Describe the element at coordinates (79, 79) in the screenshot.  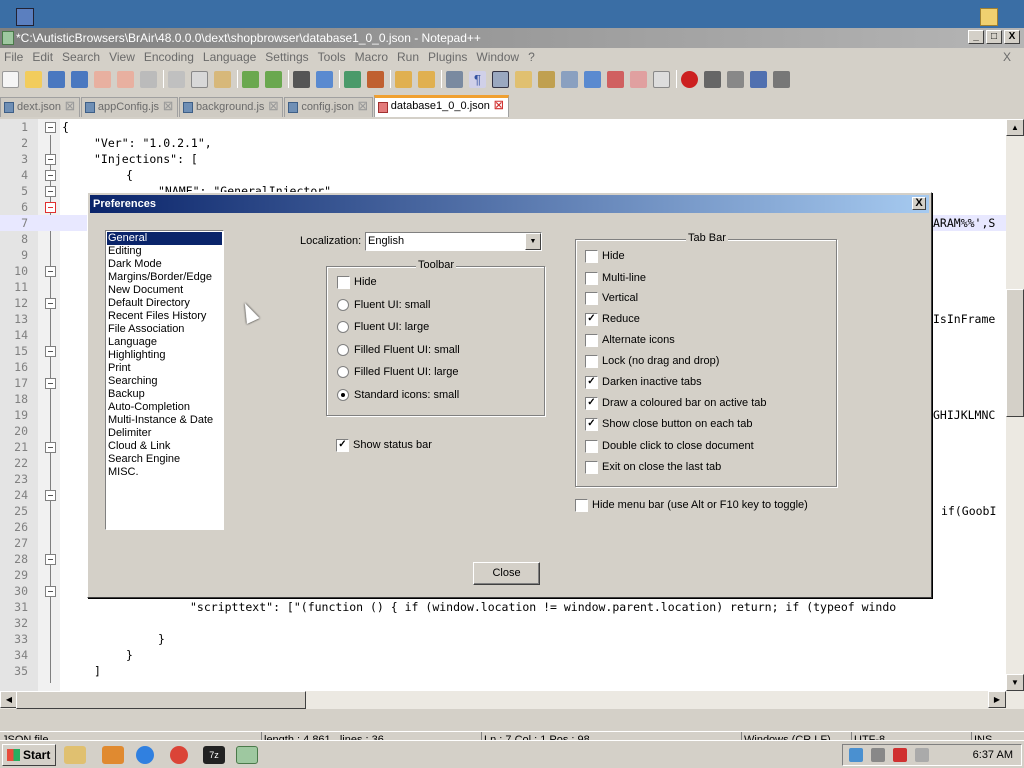
I see `save-all-icon` at that location.